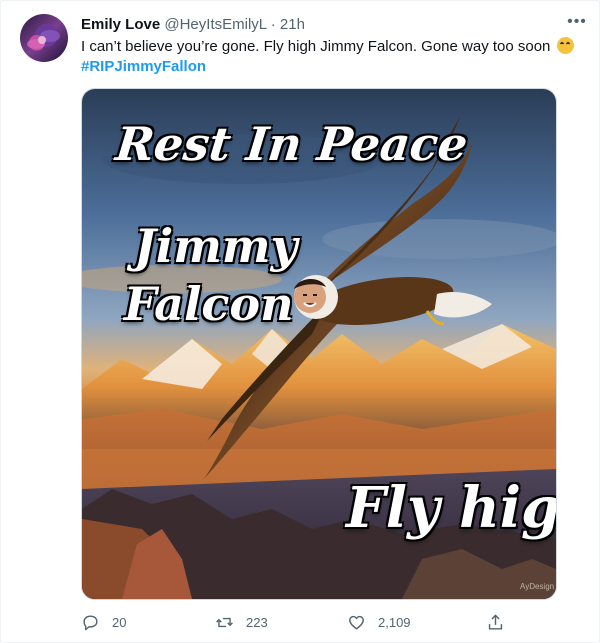 This screenshot has height=643, width=600. What do you see at coordinates (292, 144) in the screenshot?
I see `image-caption-rip: Rest In Peace` at bounding box center [292, 144].